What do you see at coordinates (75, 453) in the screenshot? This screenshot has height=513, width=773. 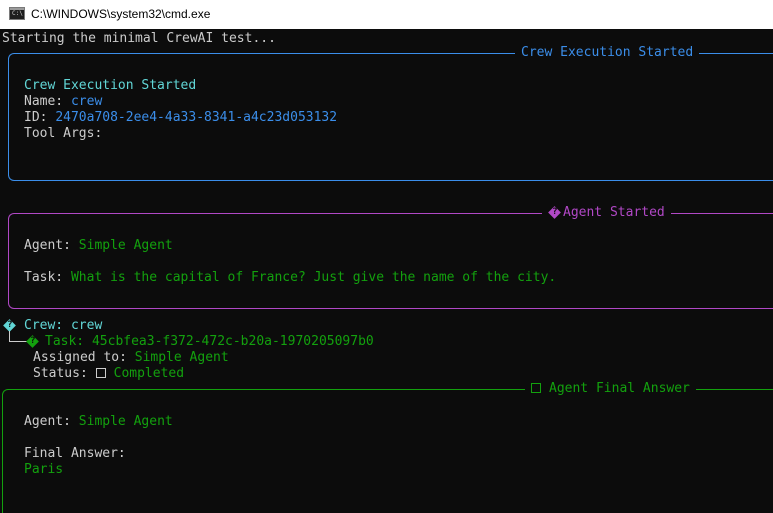 I see `final-answer-label: Final Answer:` at bounding box center [75, 453].